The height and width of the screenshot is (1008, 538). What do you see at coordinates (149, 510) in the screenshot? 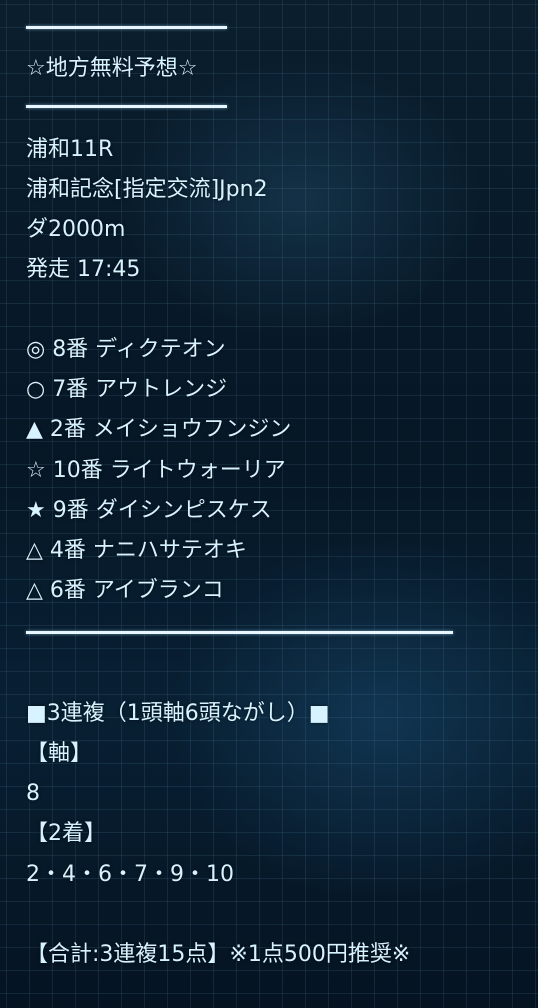
I see `pick-item: ★ 9番 ダイシンピスケス` at bounding box center [149, 510].